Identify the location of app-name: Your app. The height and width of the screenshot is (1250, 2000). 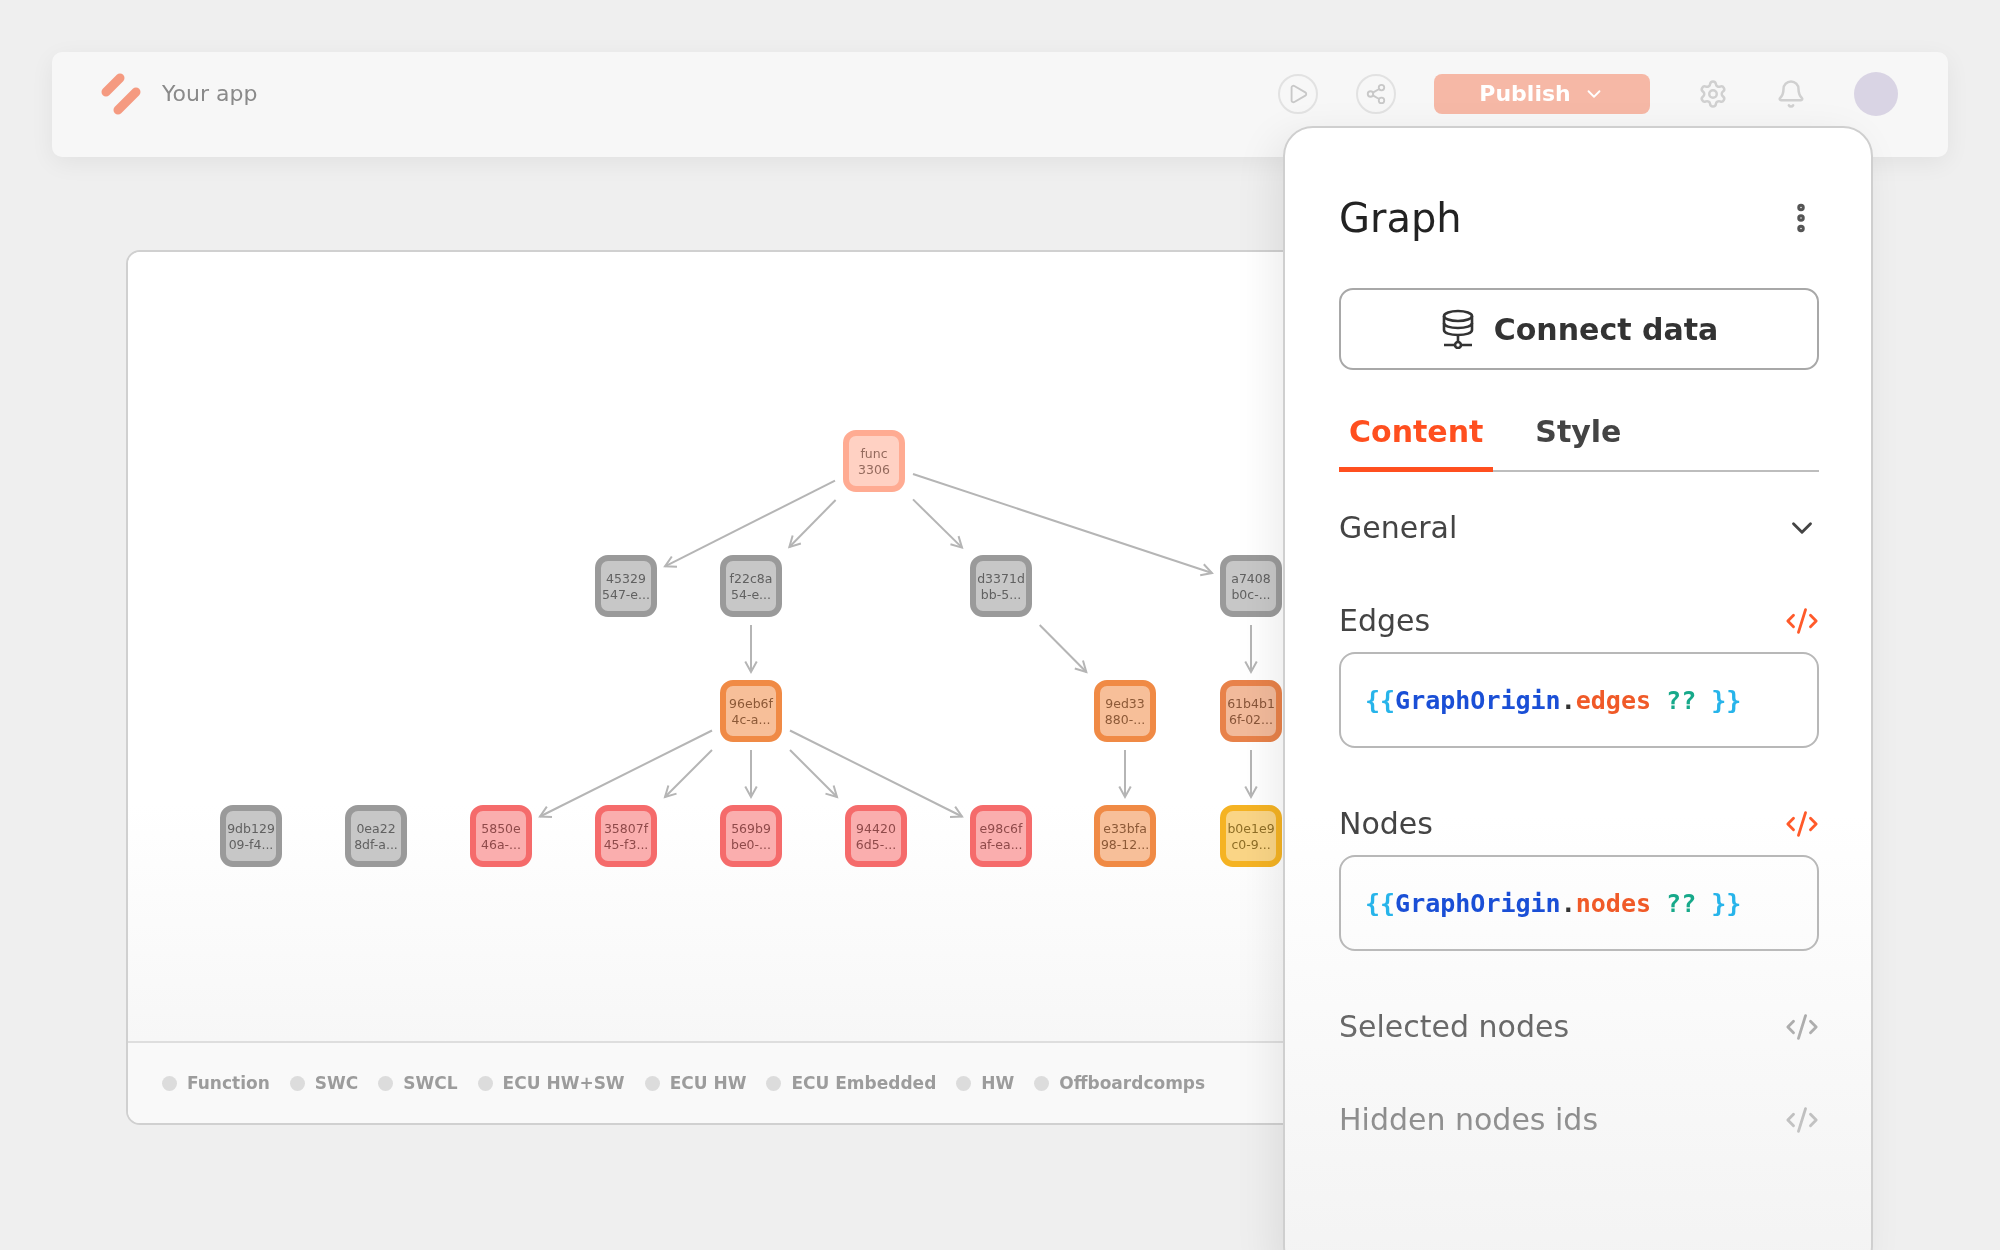
(210, 93).